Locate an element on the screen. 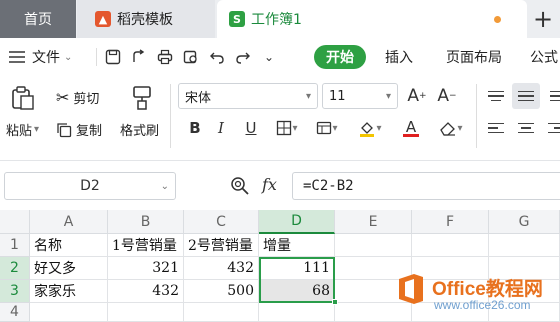 The height and width of the screenshot is (322, 560). tab-start: 开始 is located at coordinates (340, 57).